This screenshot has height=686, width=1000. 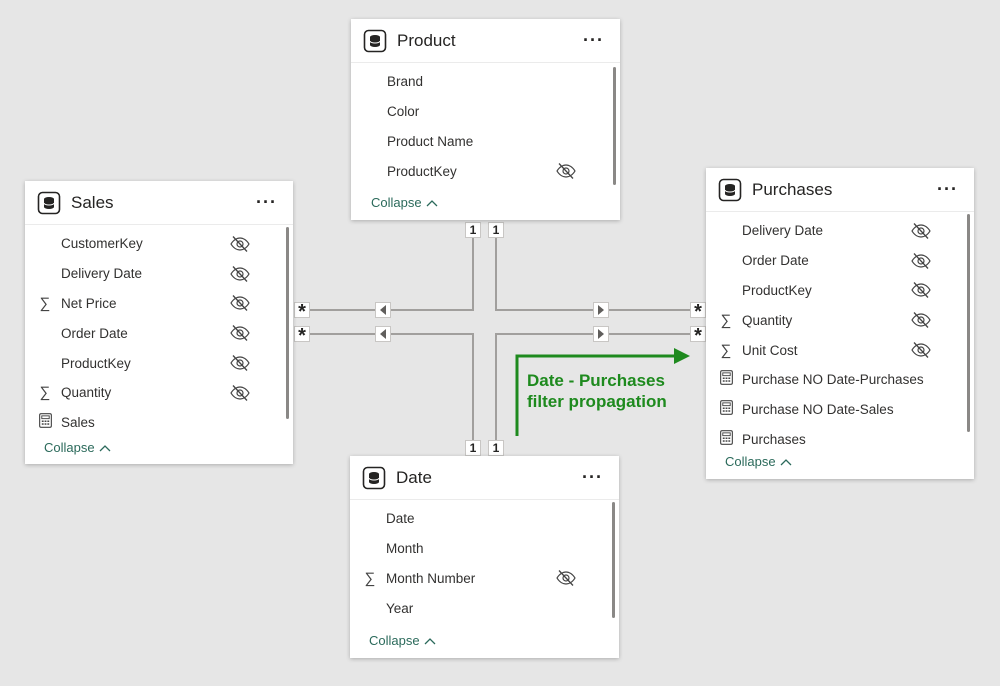 I want to click on field-row: ∑ Unit Cost, so click(x=840, y=350).